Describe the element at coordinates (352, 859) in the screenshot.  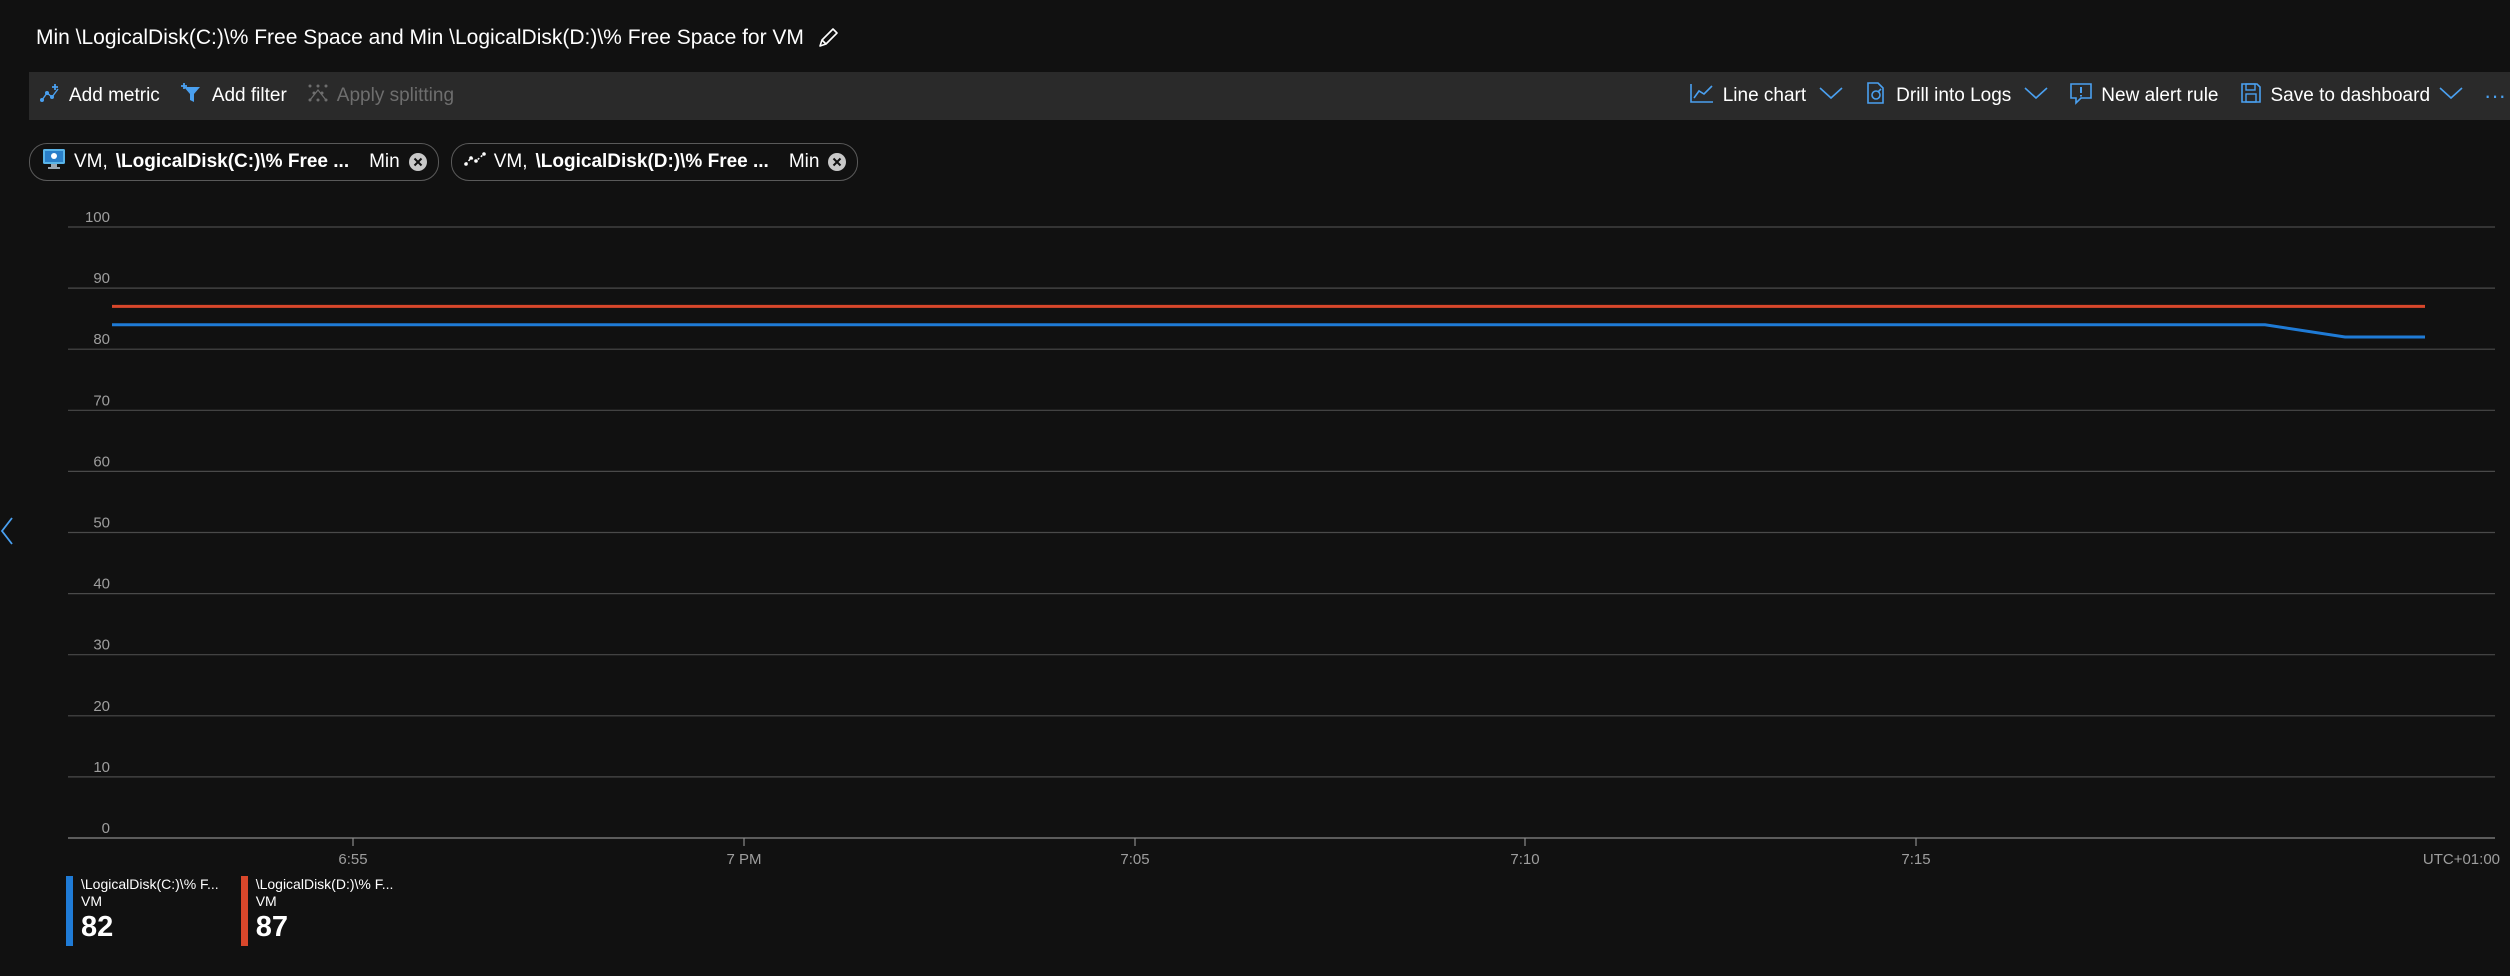
I see `x-tick-label: 6:55` at that location.